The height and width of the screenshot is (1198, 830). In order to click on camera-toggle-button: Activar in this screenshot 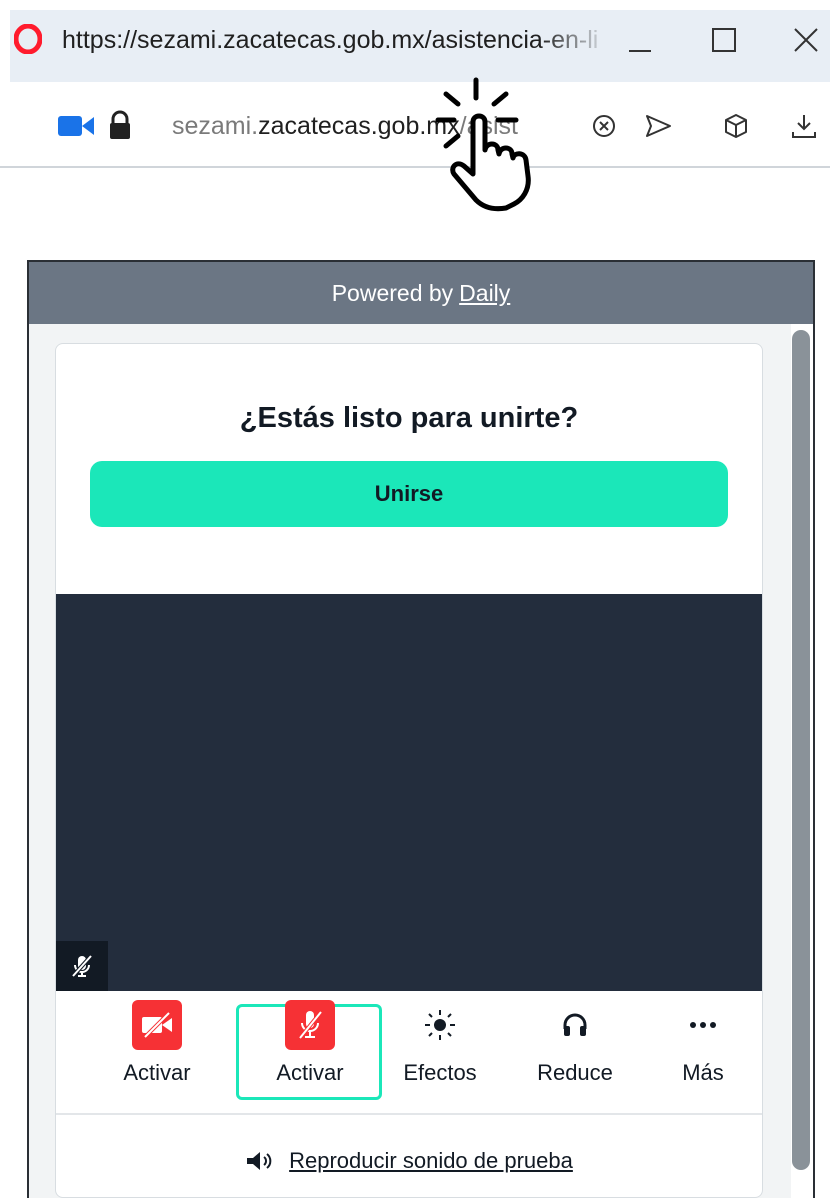, I will do `click(157, 1043)`.